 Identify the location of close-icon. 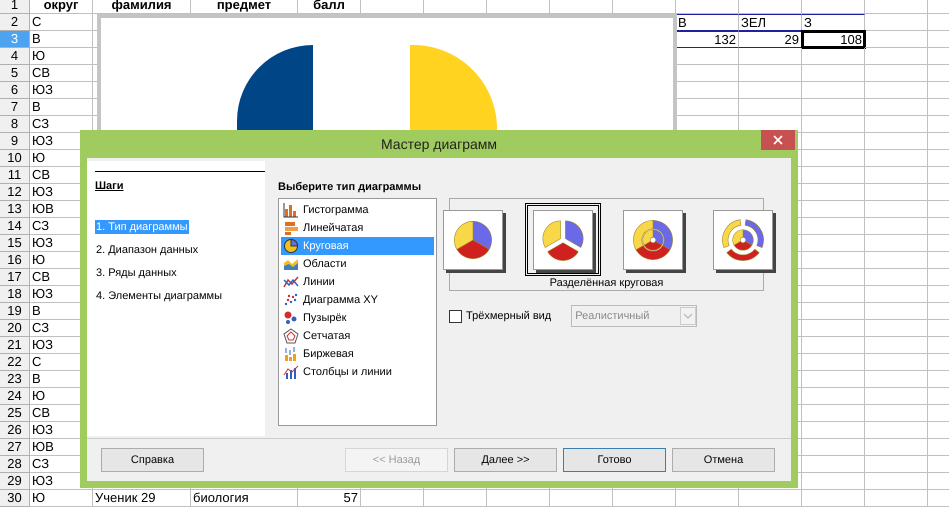
(778, 140).